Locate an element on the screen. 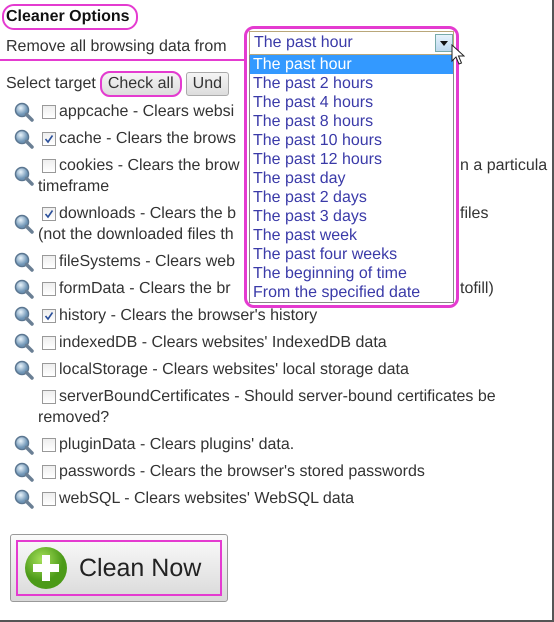 Image resolution: width=554 pixels, height=622 pixels. dropdown-option: The past 2 hours is located at coordinates (351, 83).